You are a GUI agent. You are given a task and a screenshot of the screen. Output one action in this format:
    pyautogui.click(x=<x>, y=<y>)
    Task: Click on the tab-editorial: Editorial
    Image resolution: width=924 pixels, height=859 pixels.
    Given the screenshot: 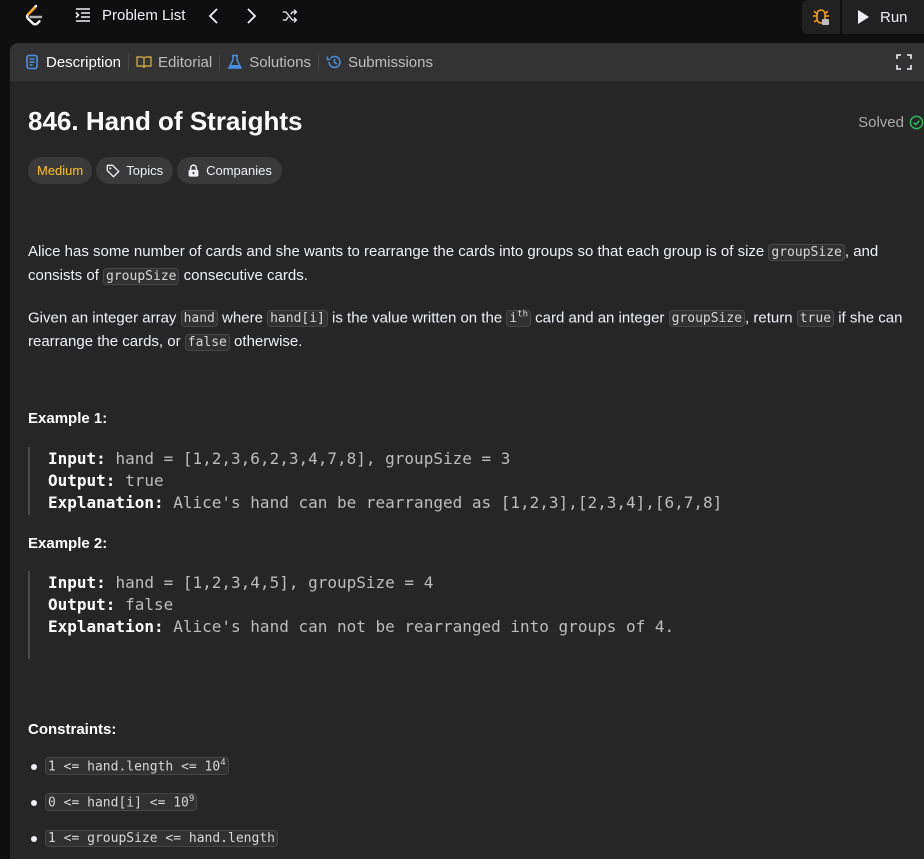 What is the action you would take?
    pyautogui.click(x=174, y=62)
    